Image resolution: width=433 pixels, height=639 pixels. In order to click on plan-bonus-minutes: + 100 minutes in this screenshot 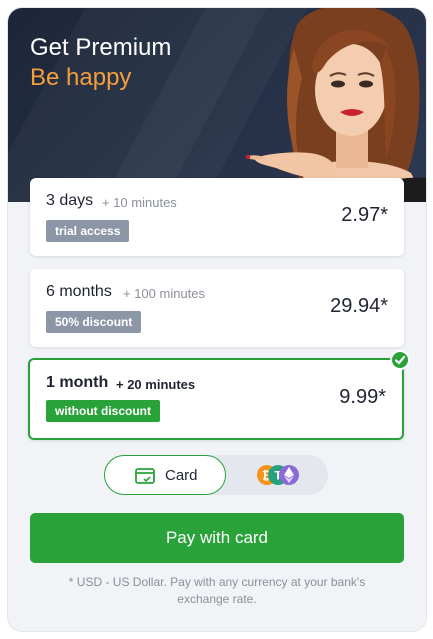, I will do `click(164, 293)`.